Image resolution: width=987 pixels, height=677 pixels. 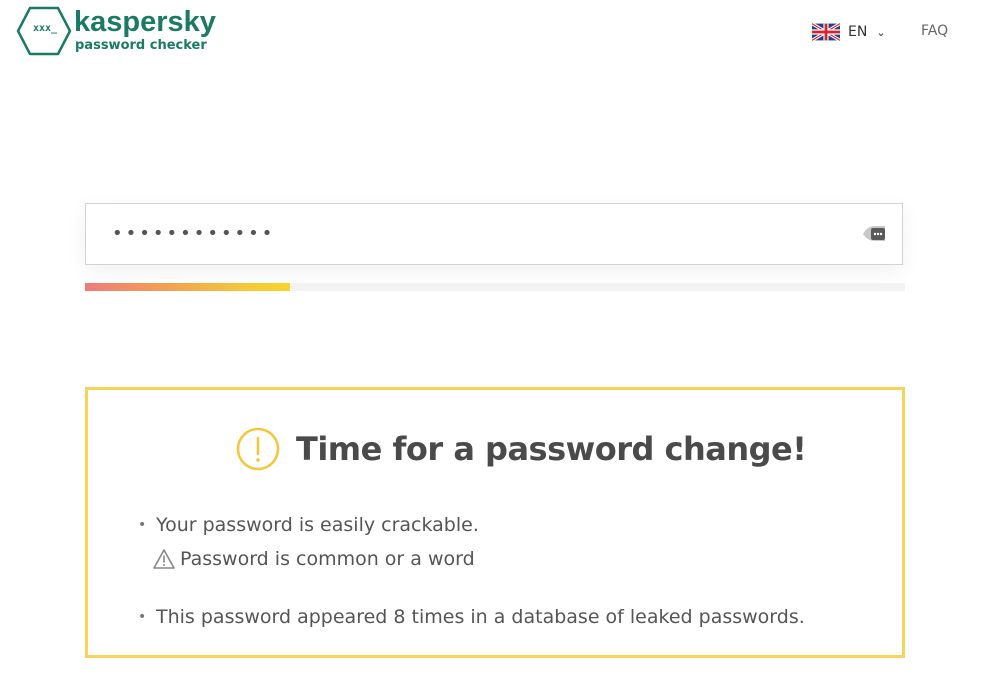 I want to click on result-title: Time for a password change!, so click(x=551, y=449).